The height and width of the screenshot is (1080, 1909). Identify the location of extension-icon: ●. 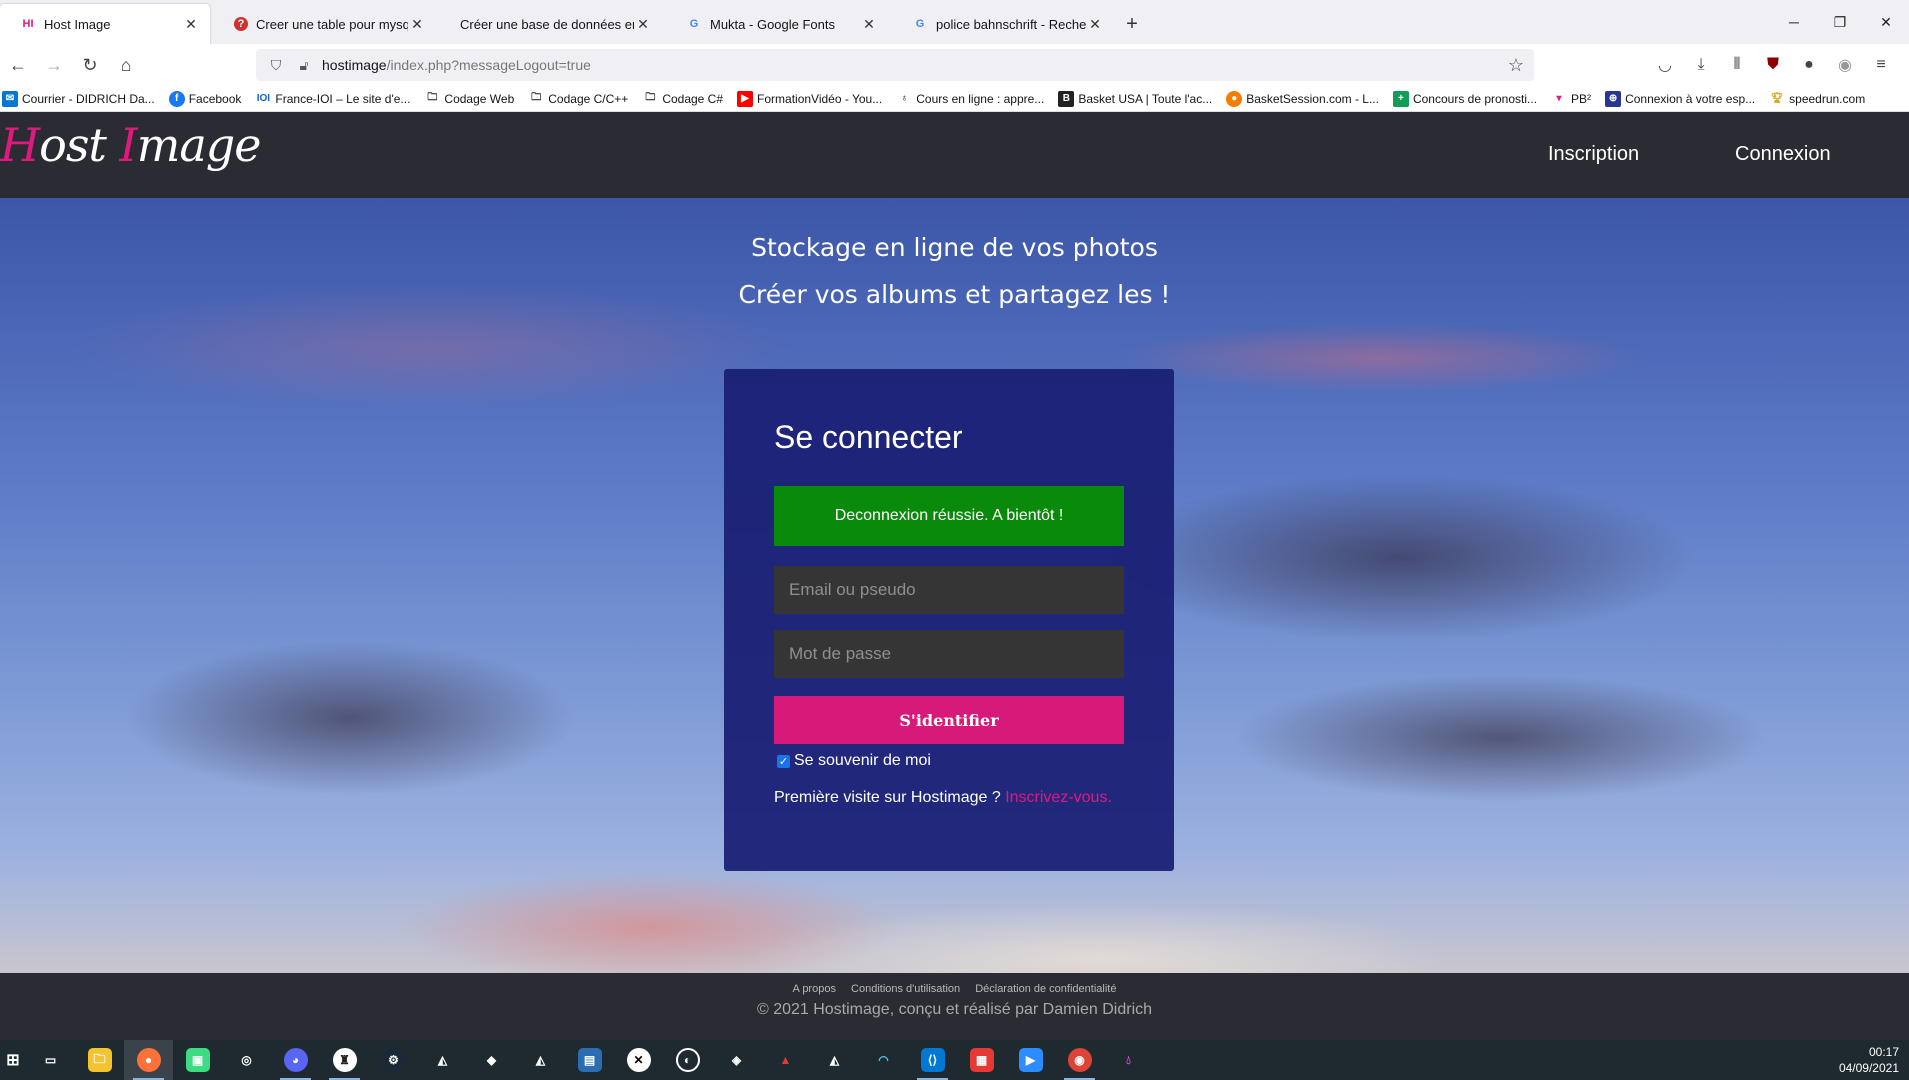
(1809, 65).